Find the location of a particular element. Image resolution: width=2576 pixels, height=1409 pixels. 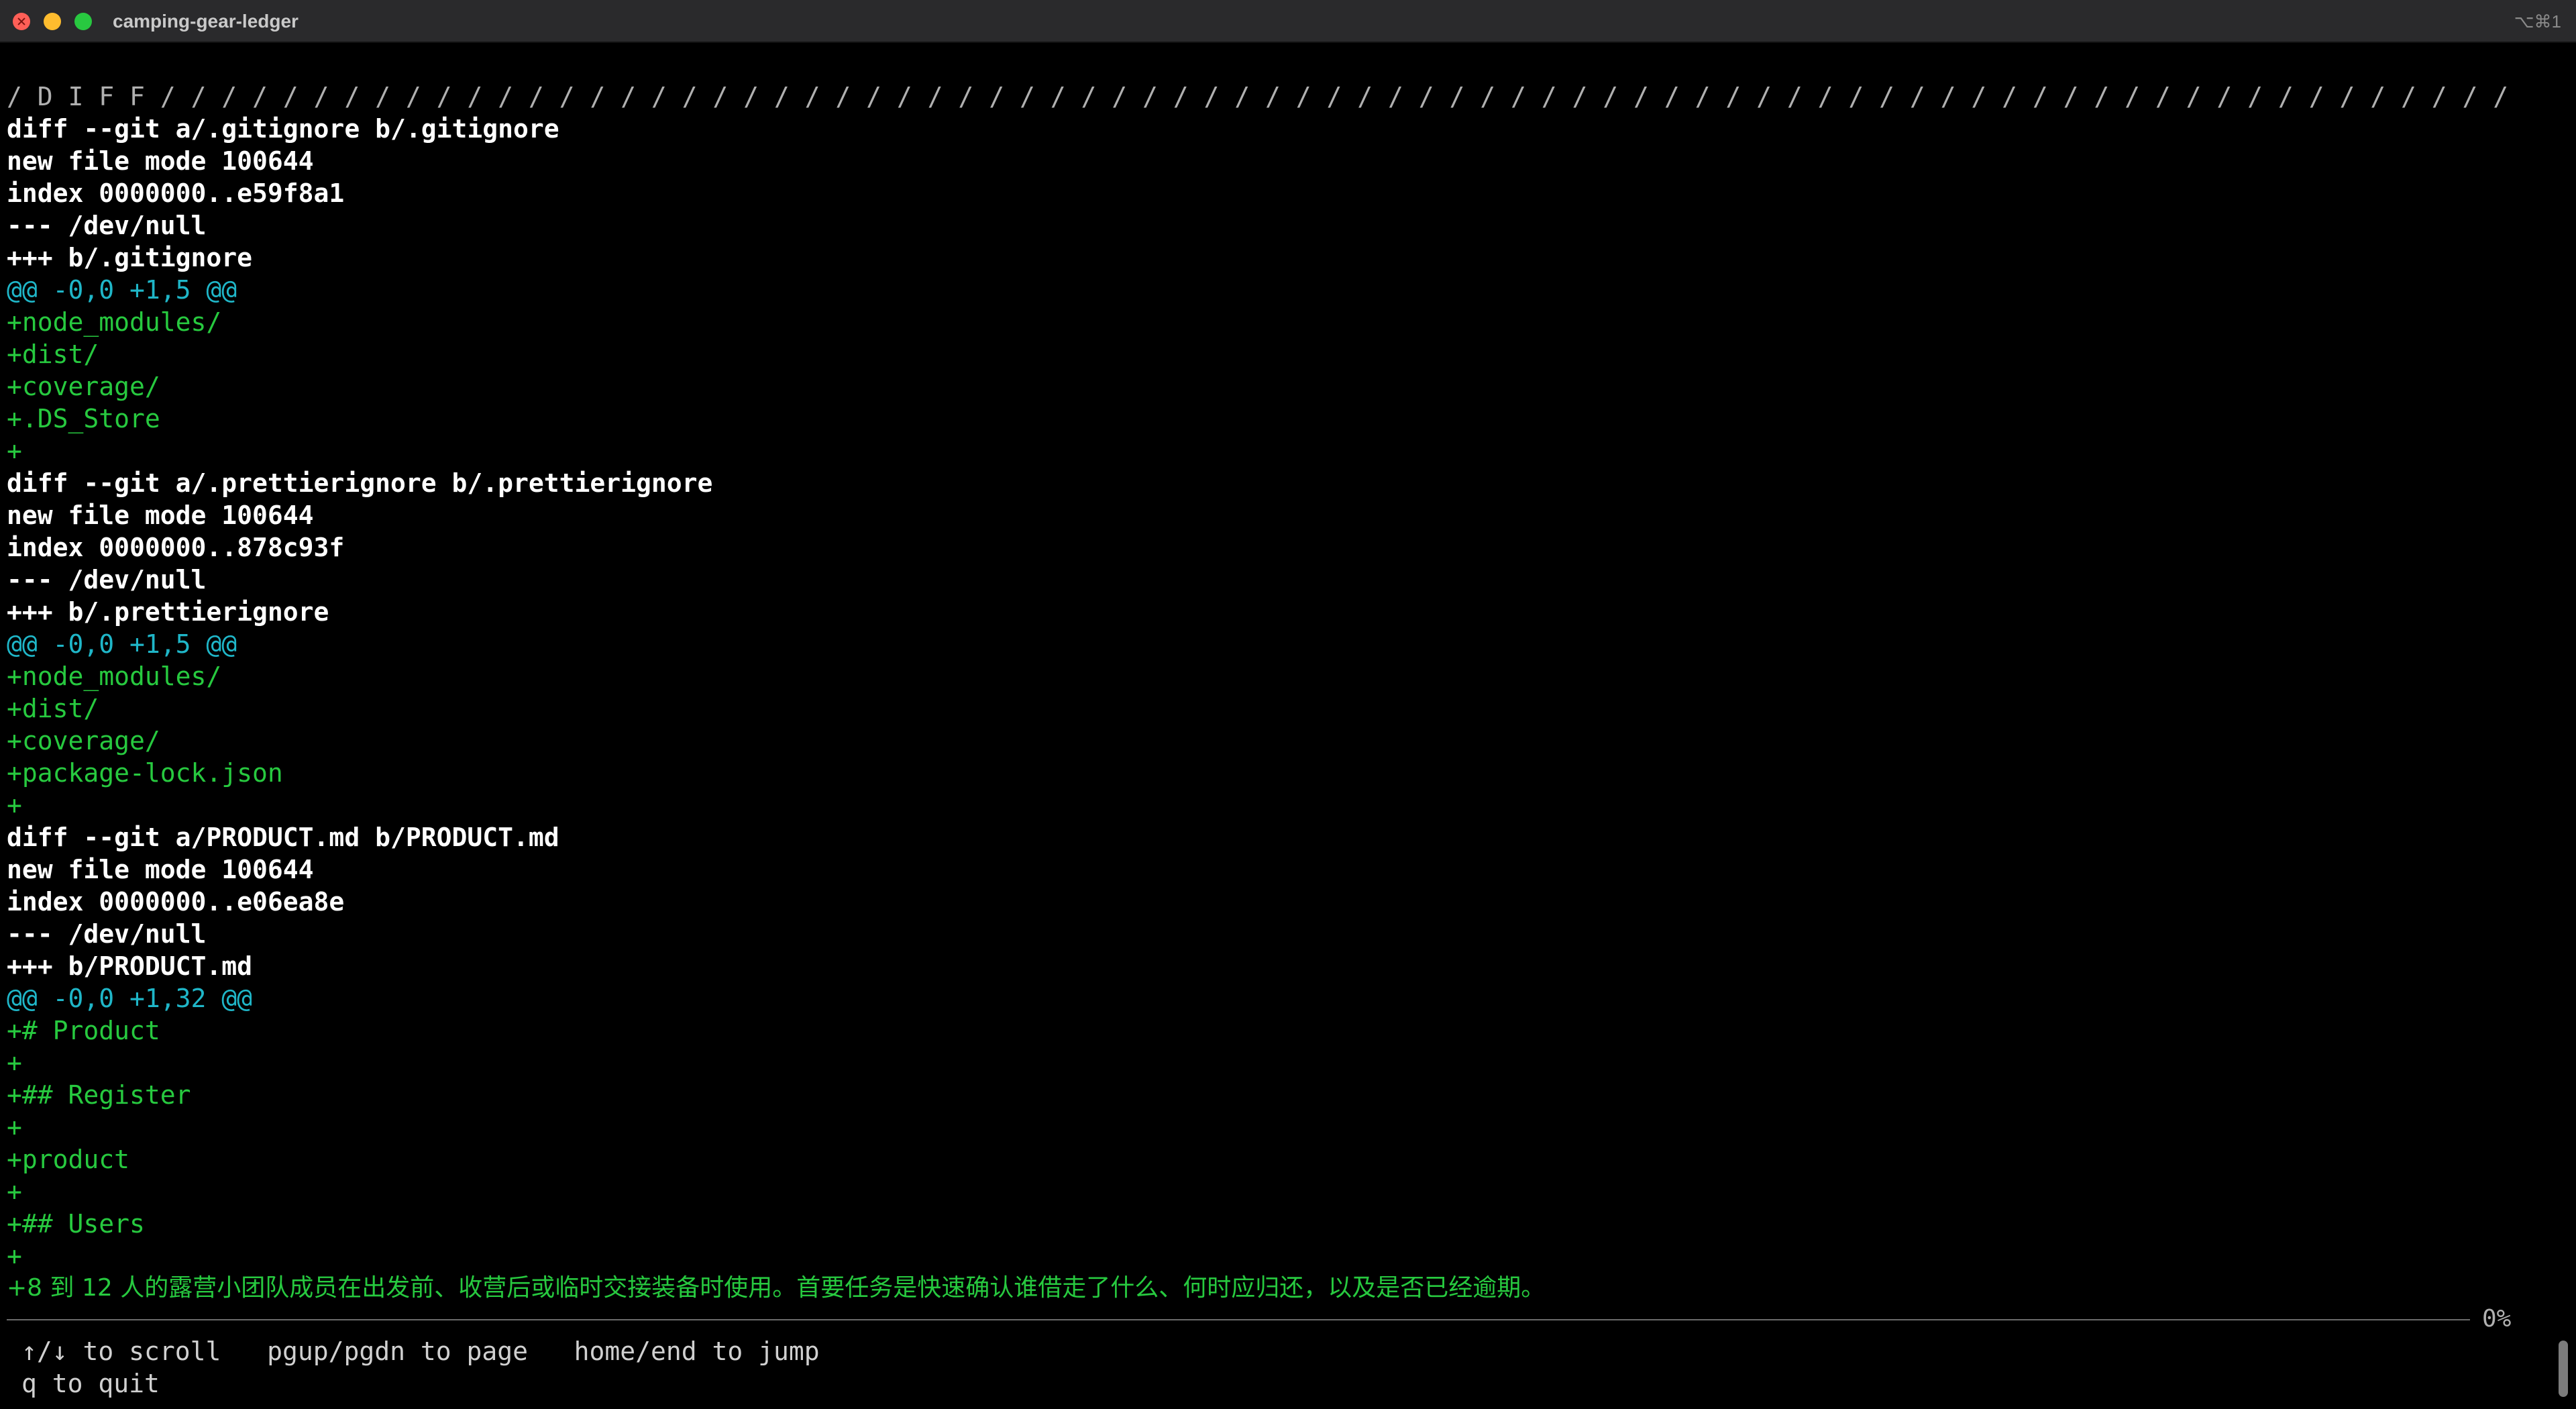

diff-added-line: +.DS_Store is located at coordinates (83, 418).